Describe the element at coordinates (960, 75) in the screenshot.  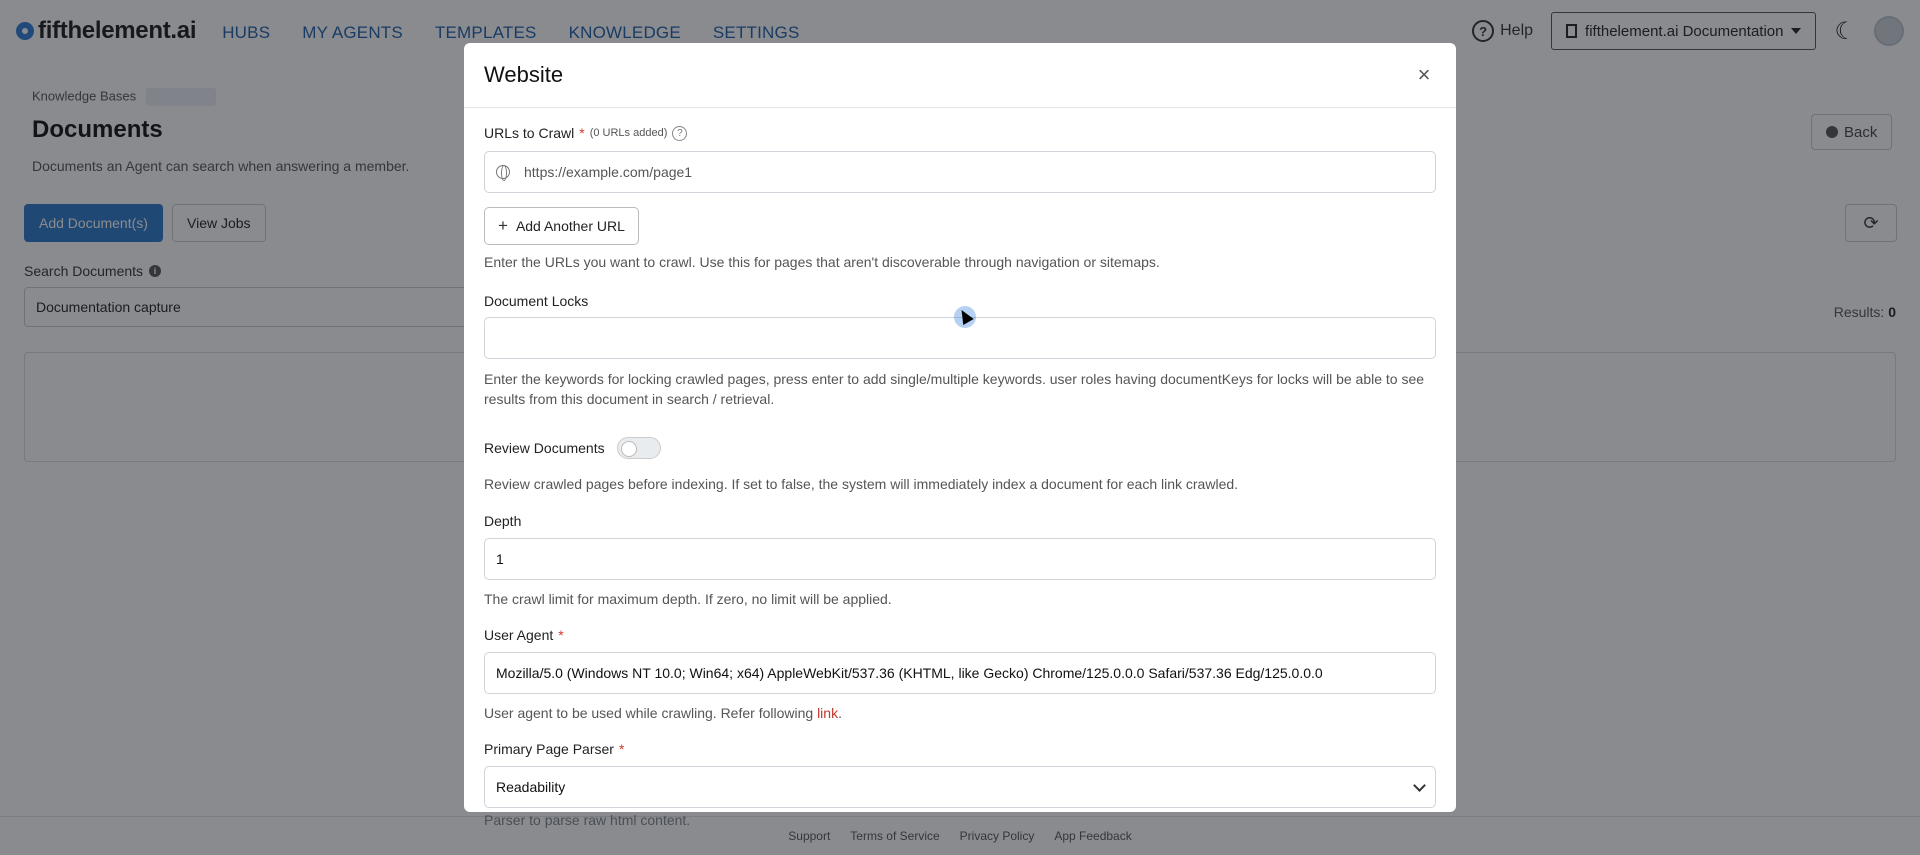
I see `modal-header: Website ×` at that location.